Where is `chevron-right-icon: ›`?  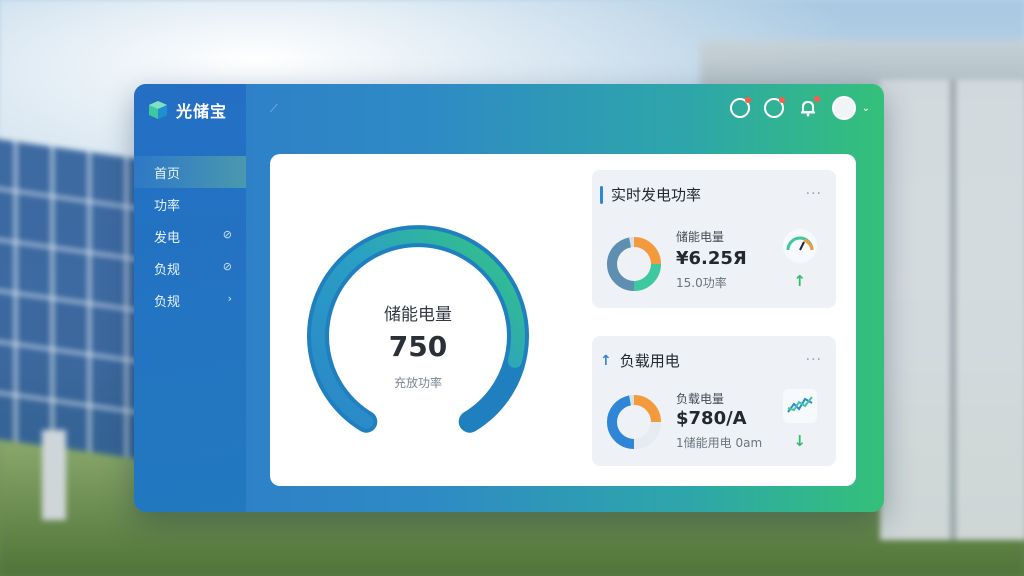
chevron-right-icon: › is located at coordinates (229, 298).